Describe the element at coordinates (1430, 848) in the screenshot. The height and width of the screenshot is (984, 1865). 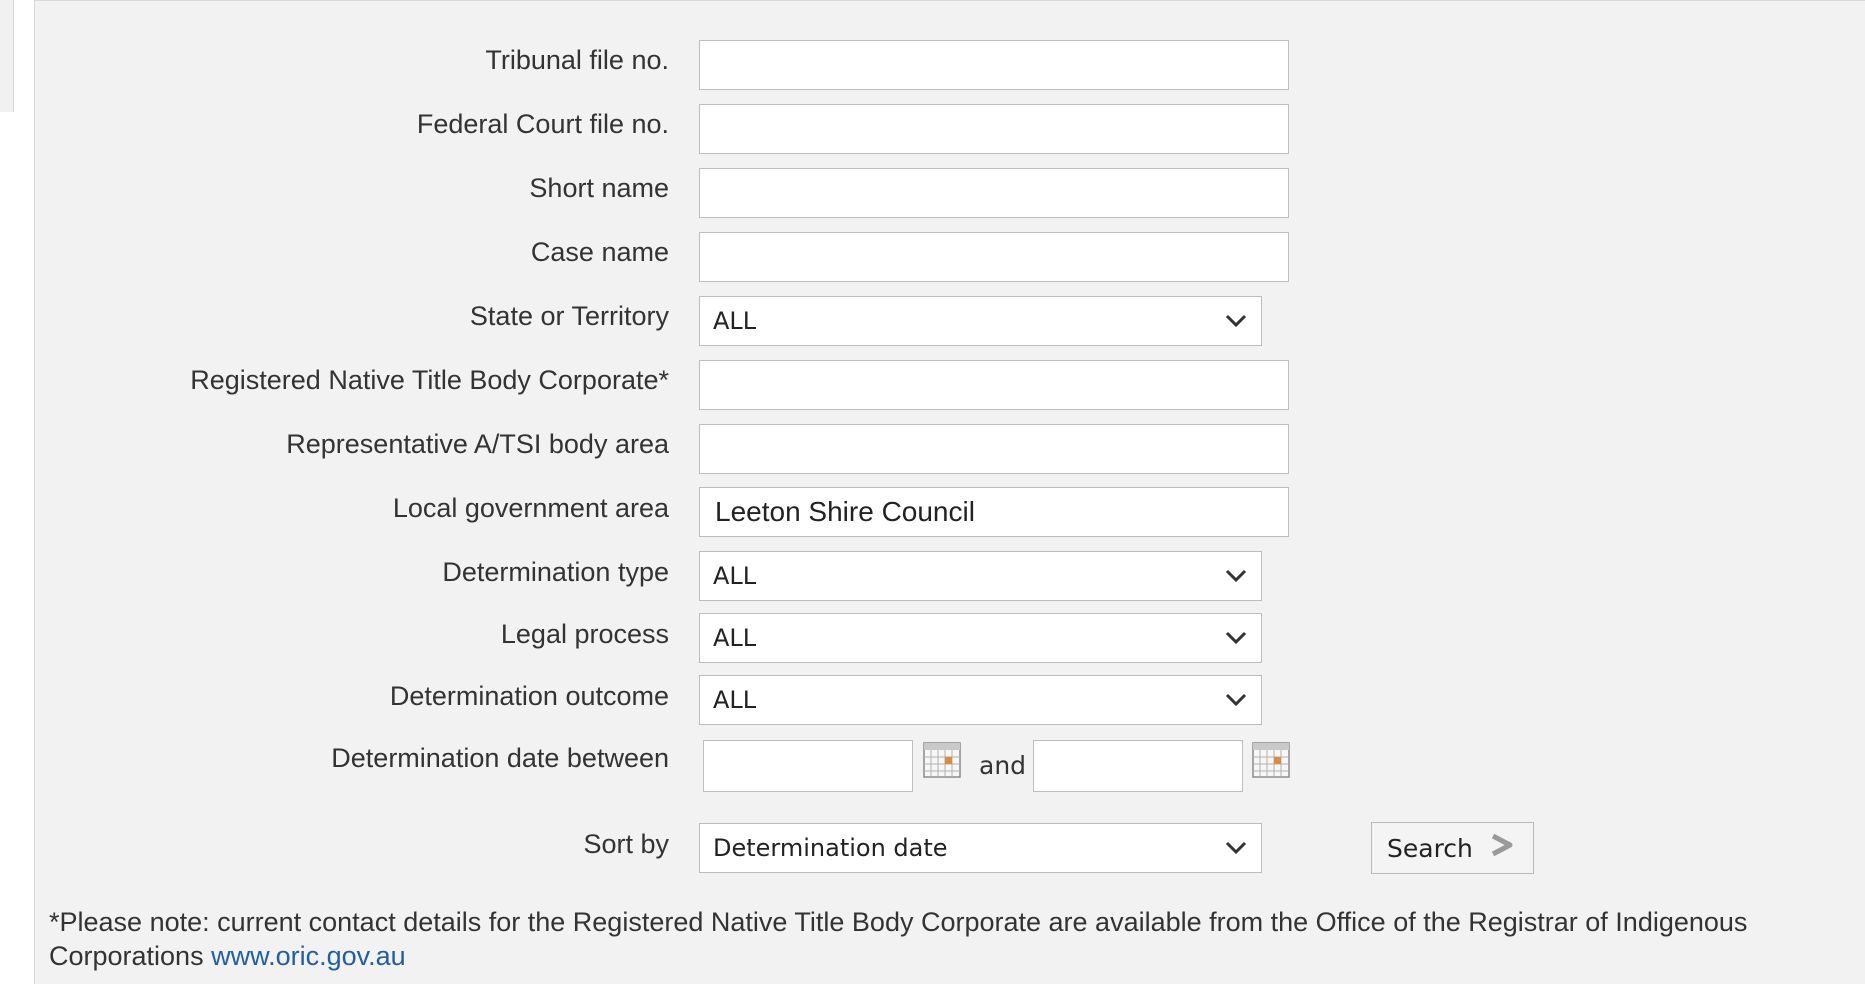
I see `search-button-label: Search` at that location.